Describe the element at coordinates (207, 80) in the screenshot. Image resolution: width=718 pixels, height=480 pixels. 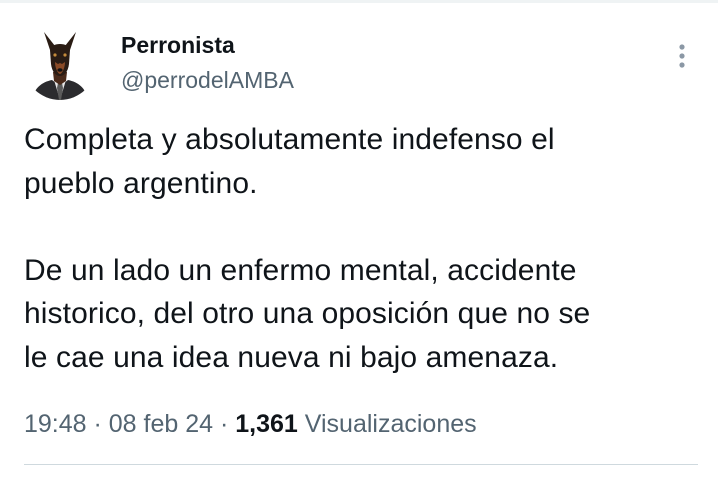
I see `user-handle: @perrodelAMBA` at that location.